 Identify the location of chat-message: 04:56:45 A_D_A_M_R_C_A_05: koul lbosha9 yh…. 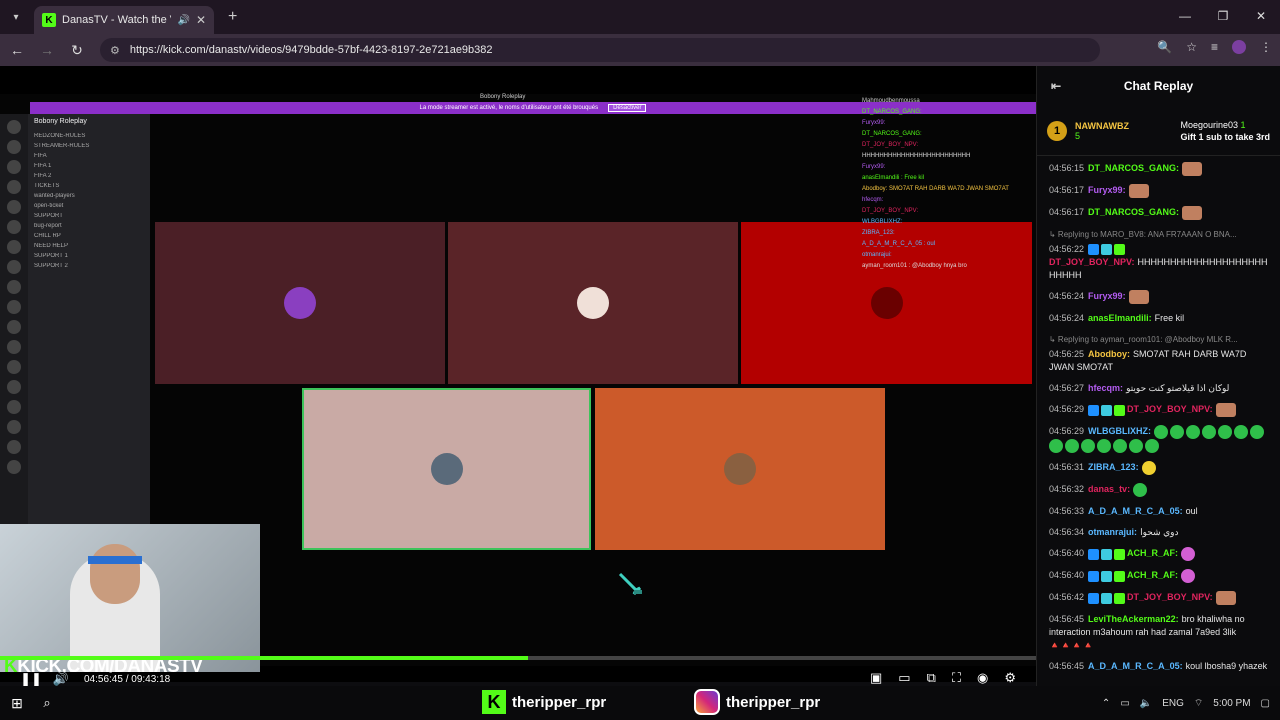
(1160, 666).